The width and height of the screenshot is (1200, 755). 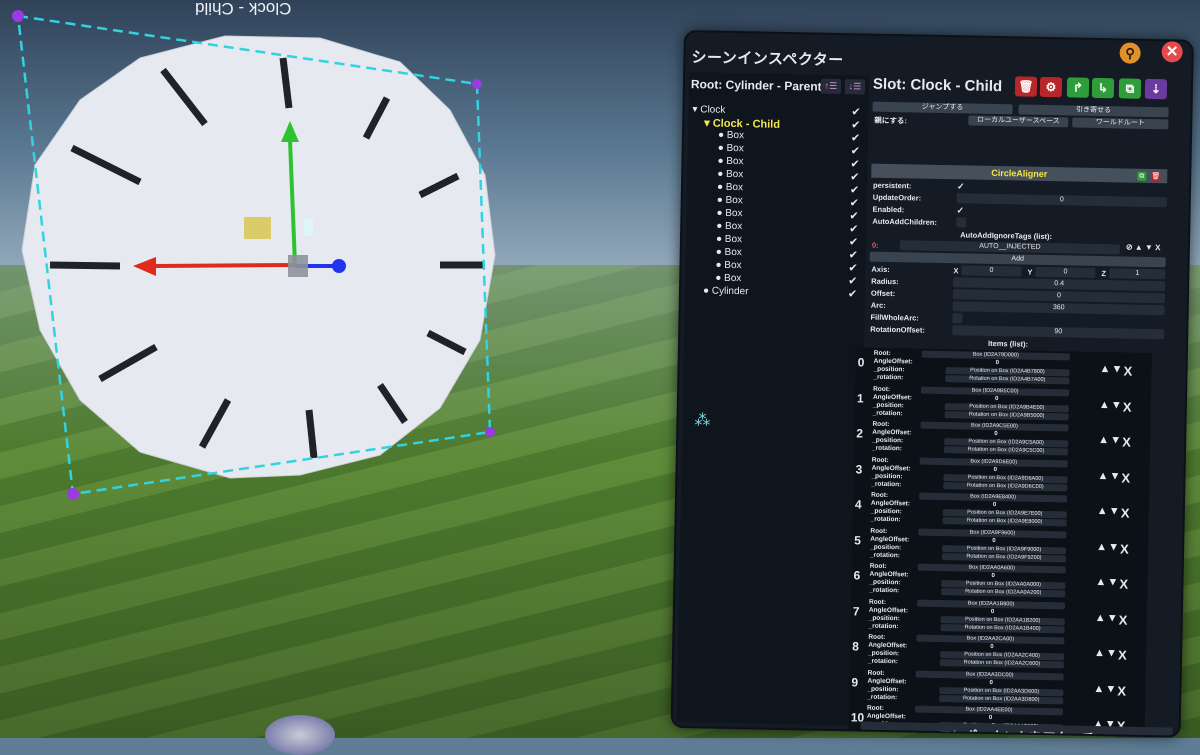 What do you see at coordinates (1143, 248) in the screenshot?
I see `tag-row-controls: ⊘ ▲ ▼ X` at bounding box center [1143, 248].